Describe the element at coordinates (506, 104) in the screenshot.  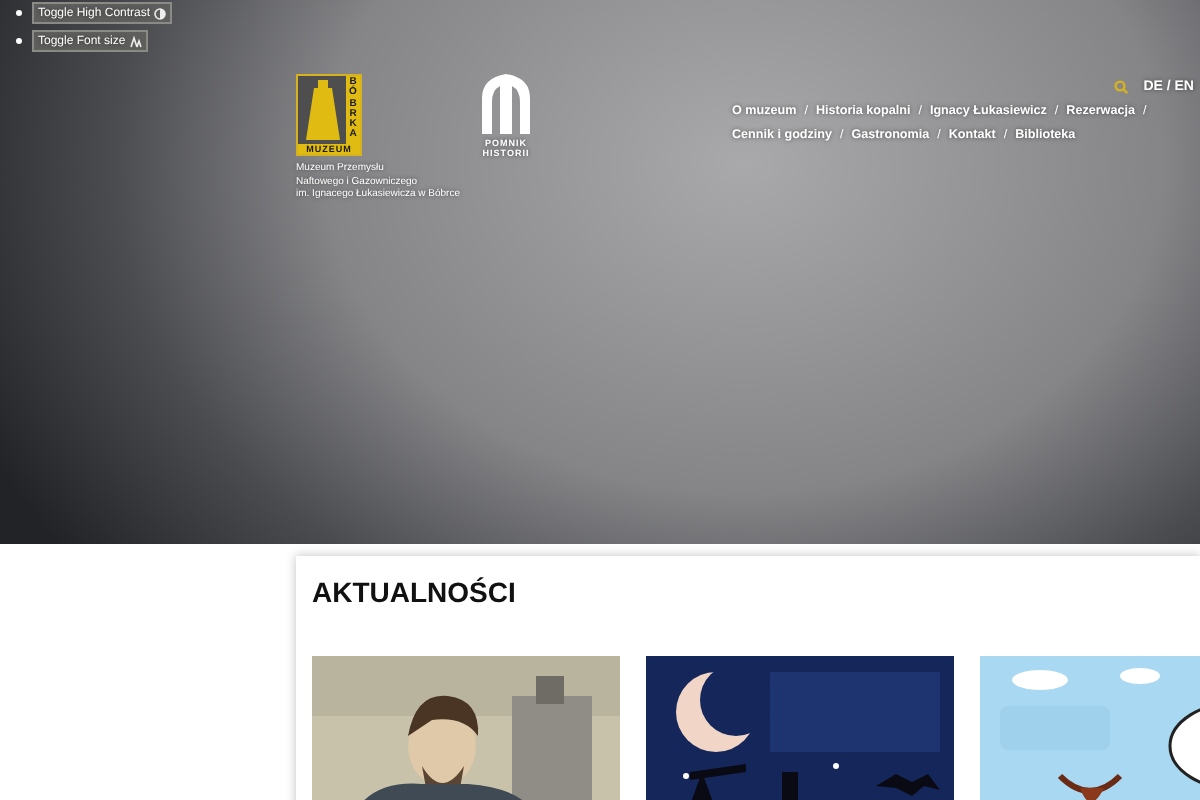
I see `gothic-window-icon` at that location.